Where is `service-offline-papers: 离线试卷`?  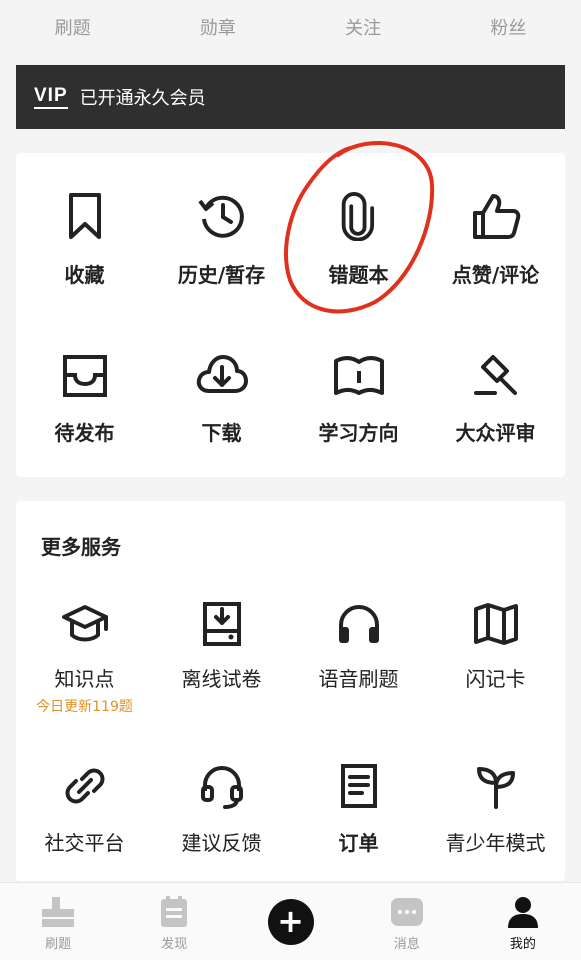
service-offline-papers: 离线试卷 is located at coordinates (221, 646).